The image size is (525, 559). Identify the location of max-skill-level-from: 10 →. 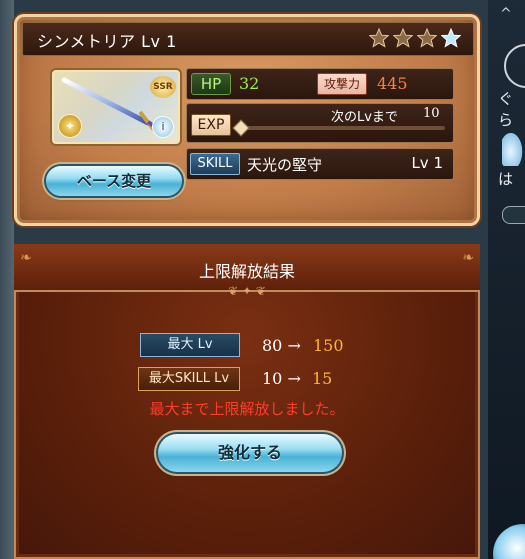
(281, 378).